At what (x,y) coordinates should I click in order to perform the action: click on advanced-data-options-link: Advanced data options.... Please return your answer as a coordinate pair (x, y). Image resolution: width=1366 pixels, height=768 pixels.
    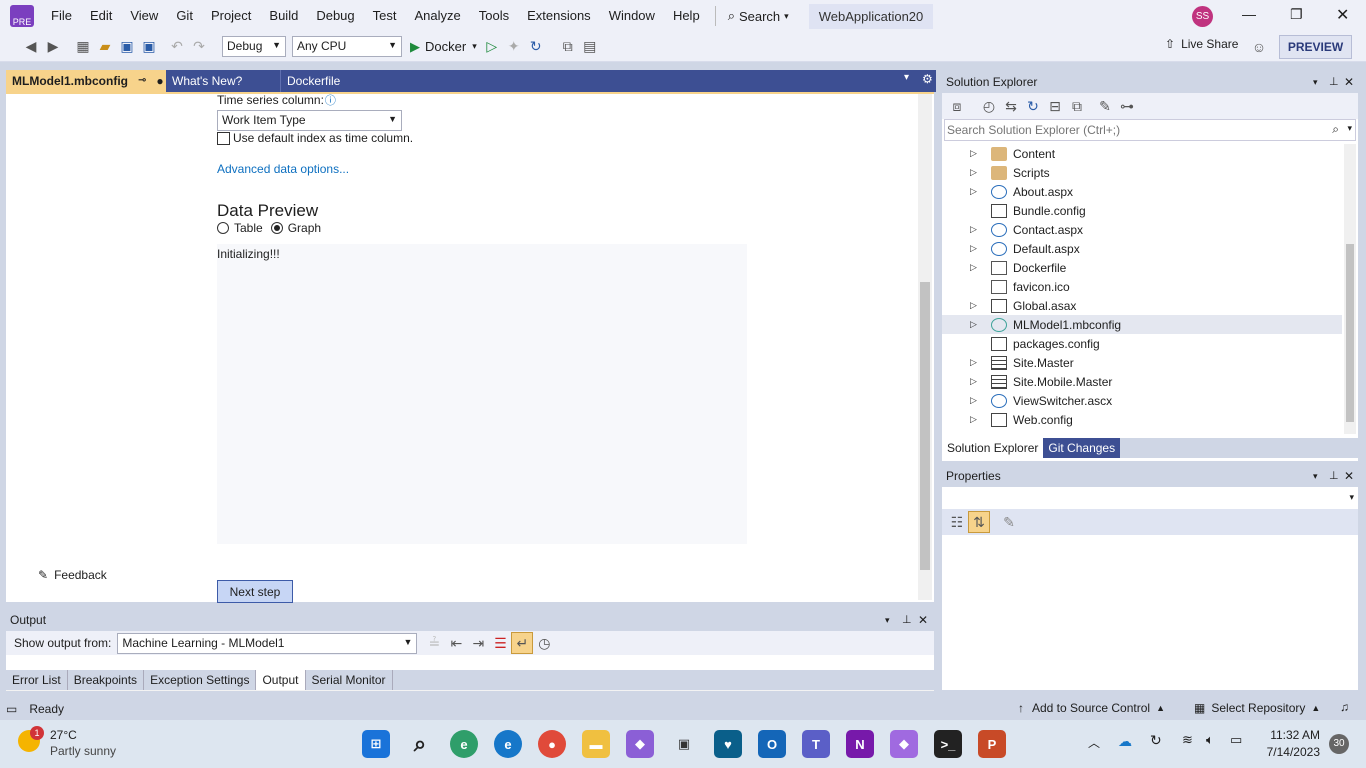
    Looking at the image, I should click on (283, 169).